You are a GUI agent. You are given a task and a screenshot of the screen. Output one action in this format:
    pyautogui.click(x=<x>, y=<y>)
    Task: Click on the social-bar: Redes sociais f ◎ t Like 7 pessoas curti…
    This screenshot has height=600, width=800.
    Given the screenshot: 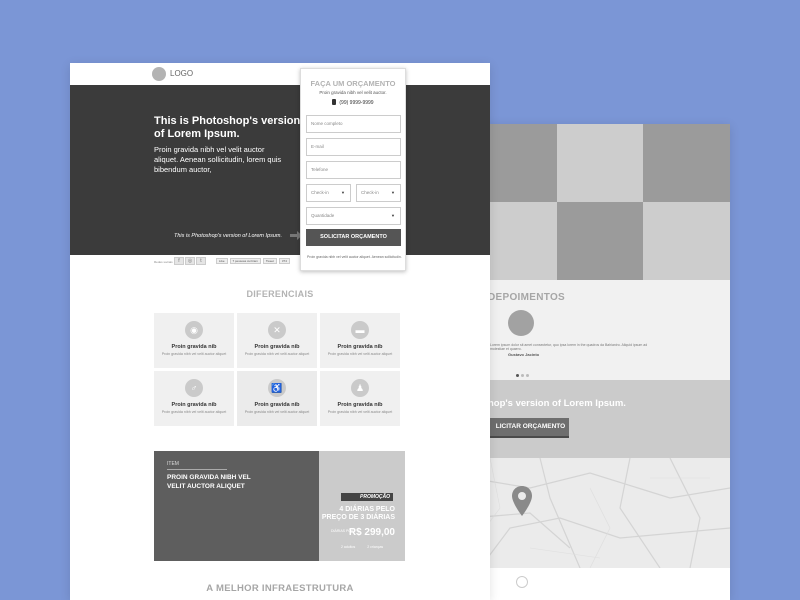 What is the action you would take?
    pyautogui.click(x=280, y=262)
    